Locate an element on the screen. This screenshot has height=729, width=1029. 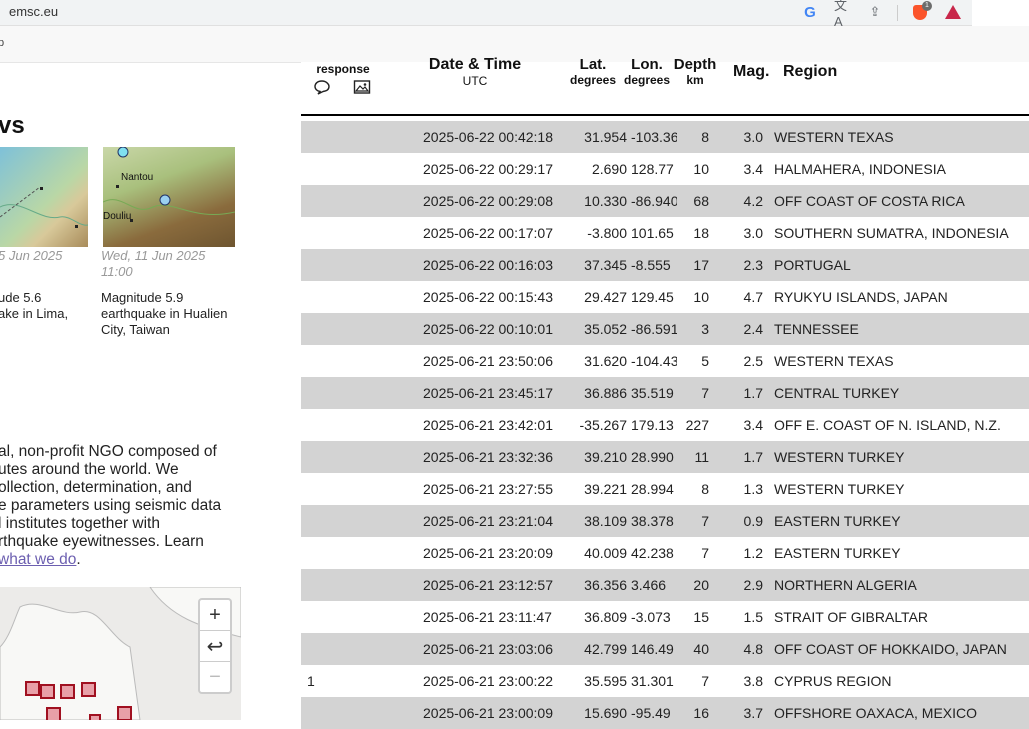
zoom-in-button: + is located at coordinates (215, 615).